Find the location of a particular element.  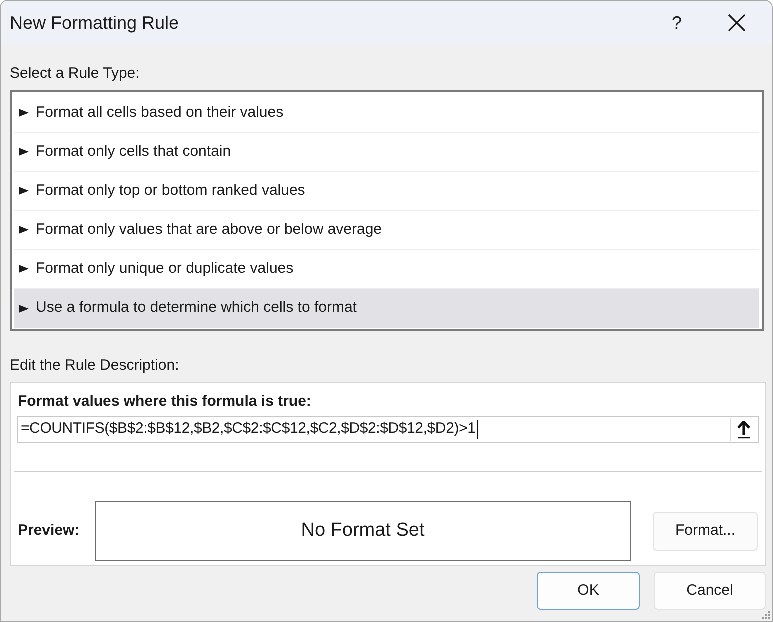

preview-sample-text: No Format Set is located at coordinates (363, 530).